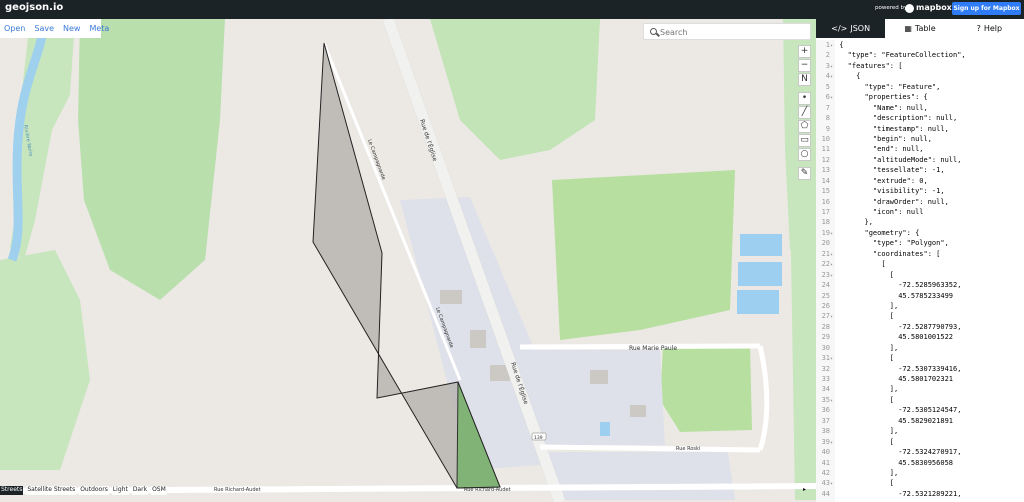 The width and height of the screenshot is (1024, 502). I want to click on code-line: 9 "timestamp": null,, so click(920, 129).